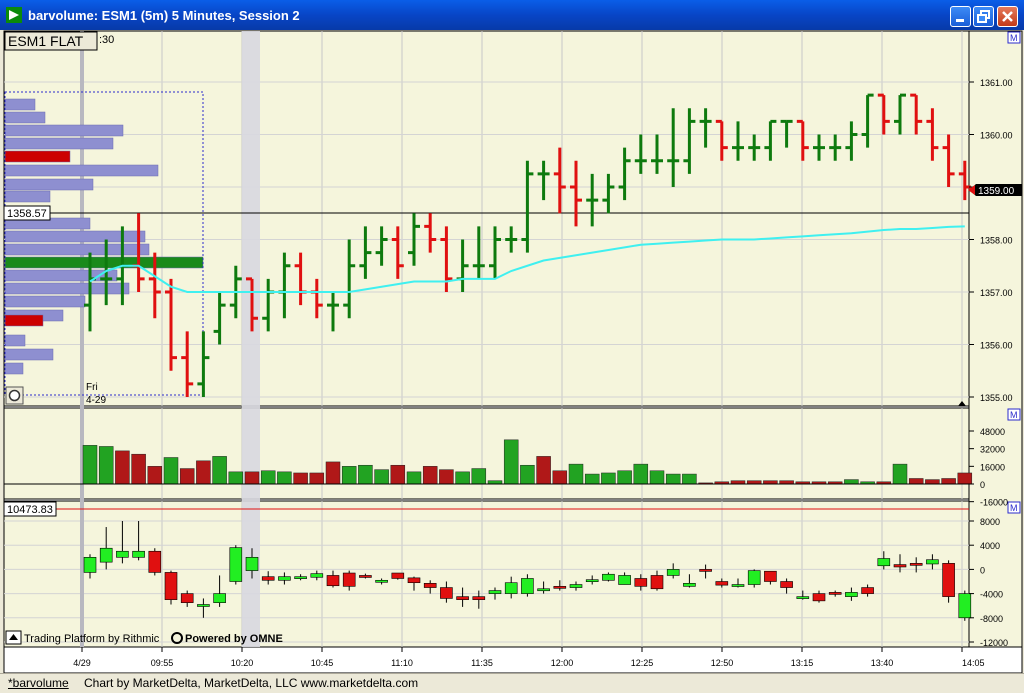 The image size is (1024, 693). I want to click on delta-tick-label: -12000, so click(994, 643).